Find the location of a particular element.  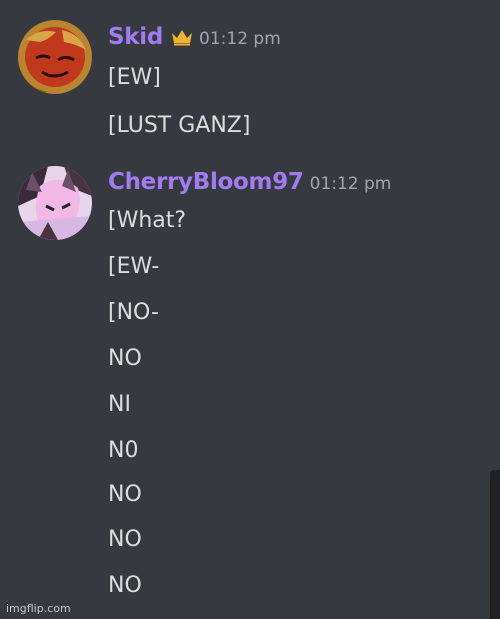

message-line: [EW- is located at coordinates (134, 266).